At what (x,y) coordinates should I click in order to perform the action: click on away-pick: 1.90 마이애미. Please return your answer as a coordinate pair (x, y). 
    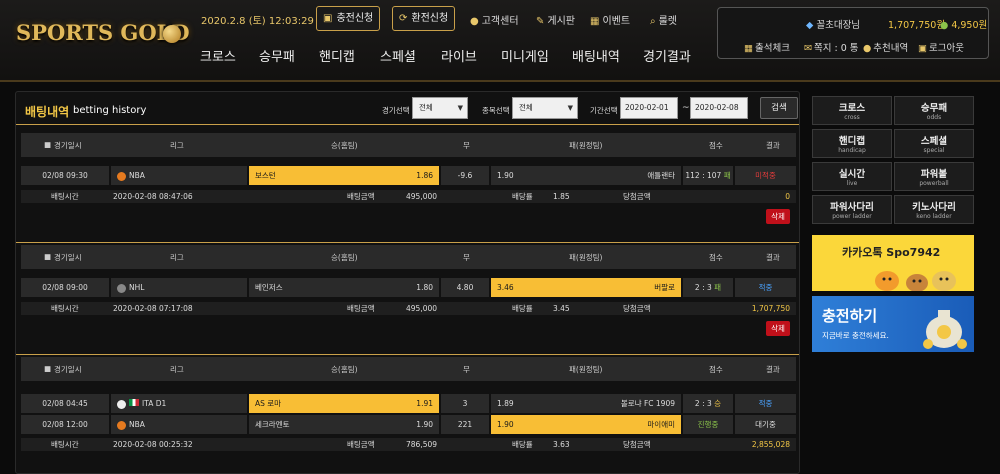
    Looking at the image, I should click on (586, 424).